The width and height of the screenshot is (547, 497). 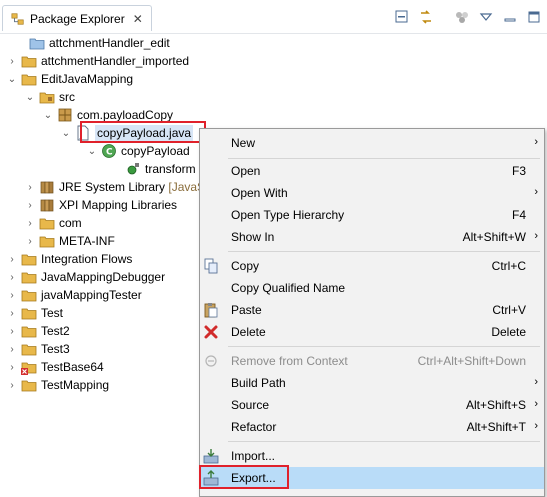 What do you see at coordinates (118, 205) in the screenshot?
I see `tree-item-label: XPI Mapping Libraries` at bounding box center [118, 205].